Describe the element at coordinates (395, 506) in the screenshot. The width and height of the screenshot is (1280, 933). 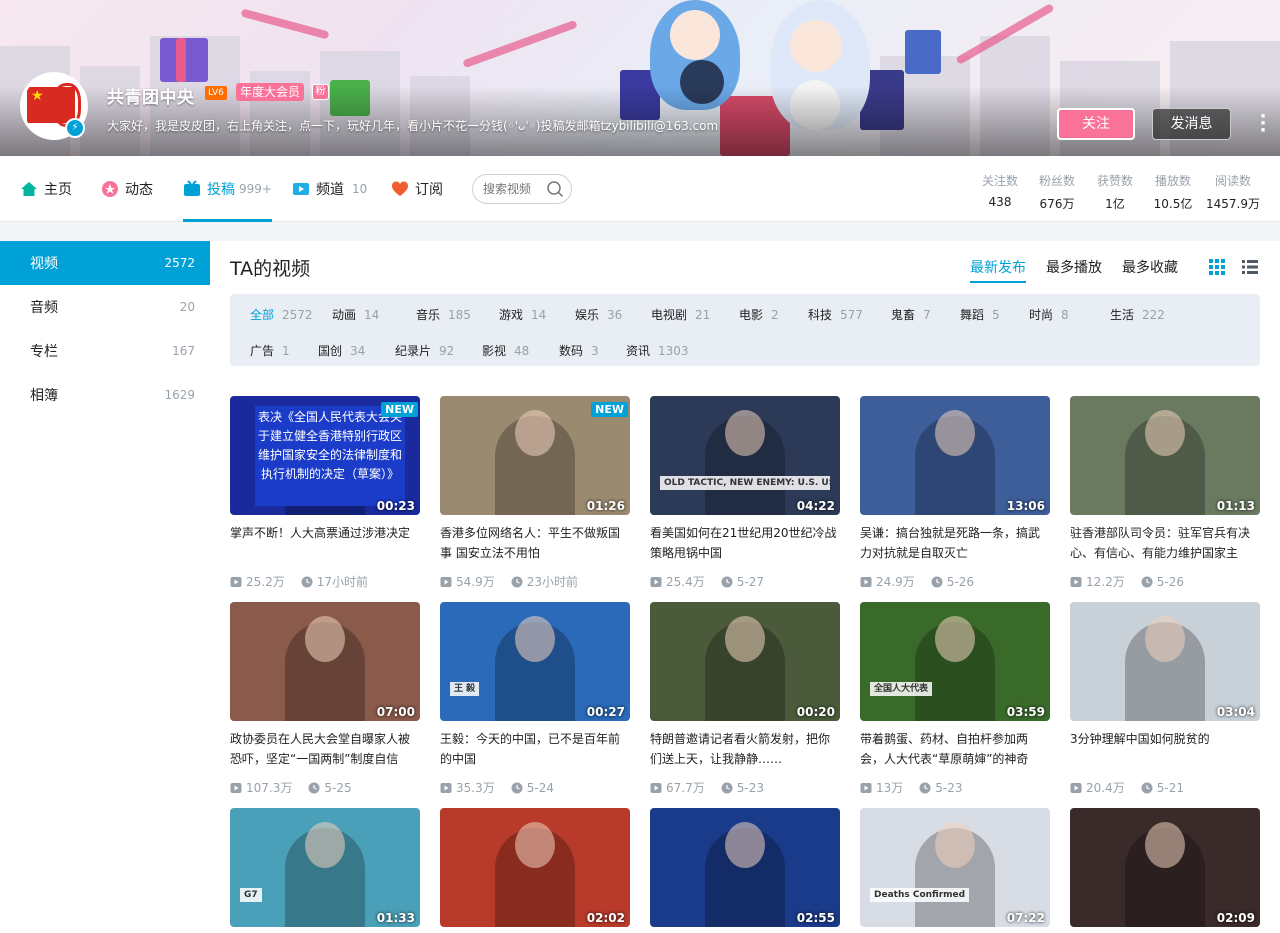
I see `video-duration: 00:23` at that location.